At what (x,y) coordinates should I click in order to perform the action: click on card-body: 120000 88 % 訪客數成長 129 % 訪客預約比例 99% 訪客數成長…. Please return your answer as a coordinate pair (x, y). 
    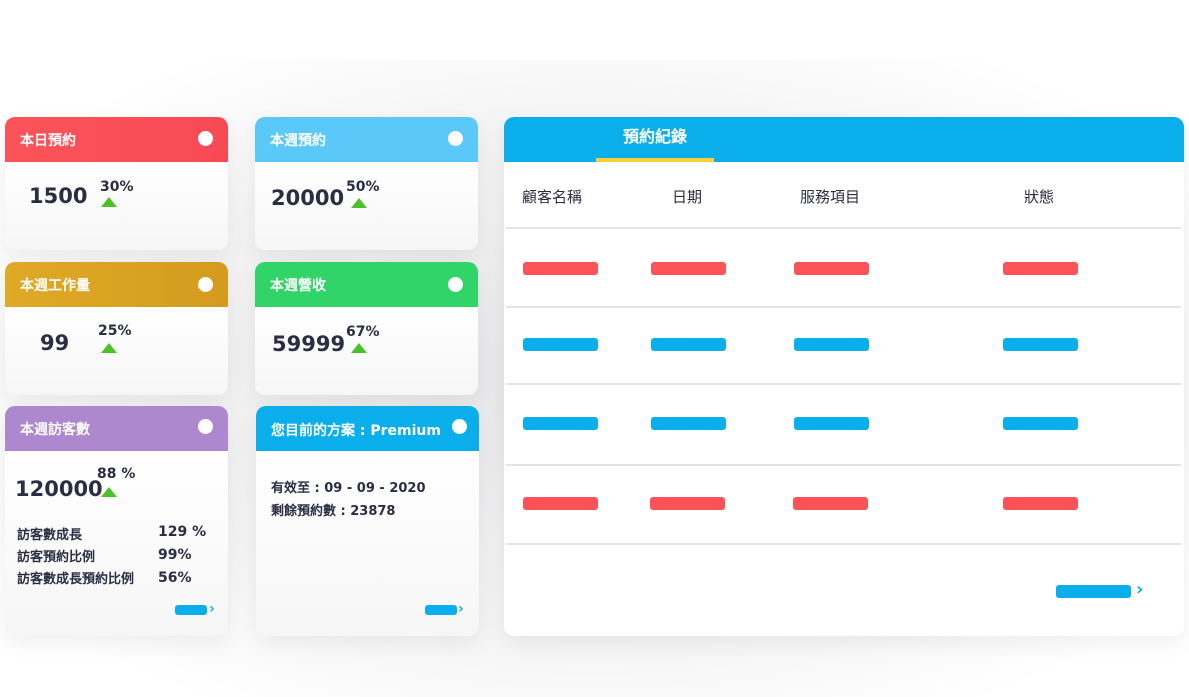
    Looking at the image, I should click on (116, 543).